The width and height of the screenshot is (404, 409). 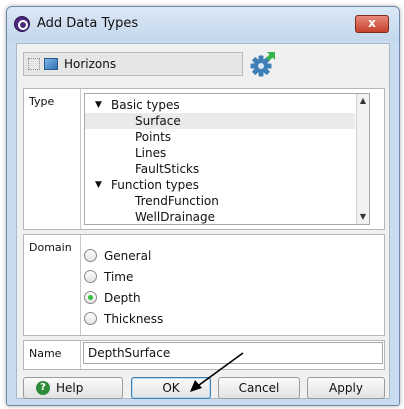 I want to click on tree-item-faultsticks: FaultSticks, so click(x=220, y=169).